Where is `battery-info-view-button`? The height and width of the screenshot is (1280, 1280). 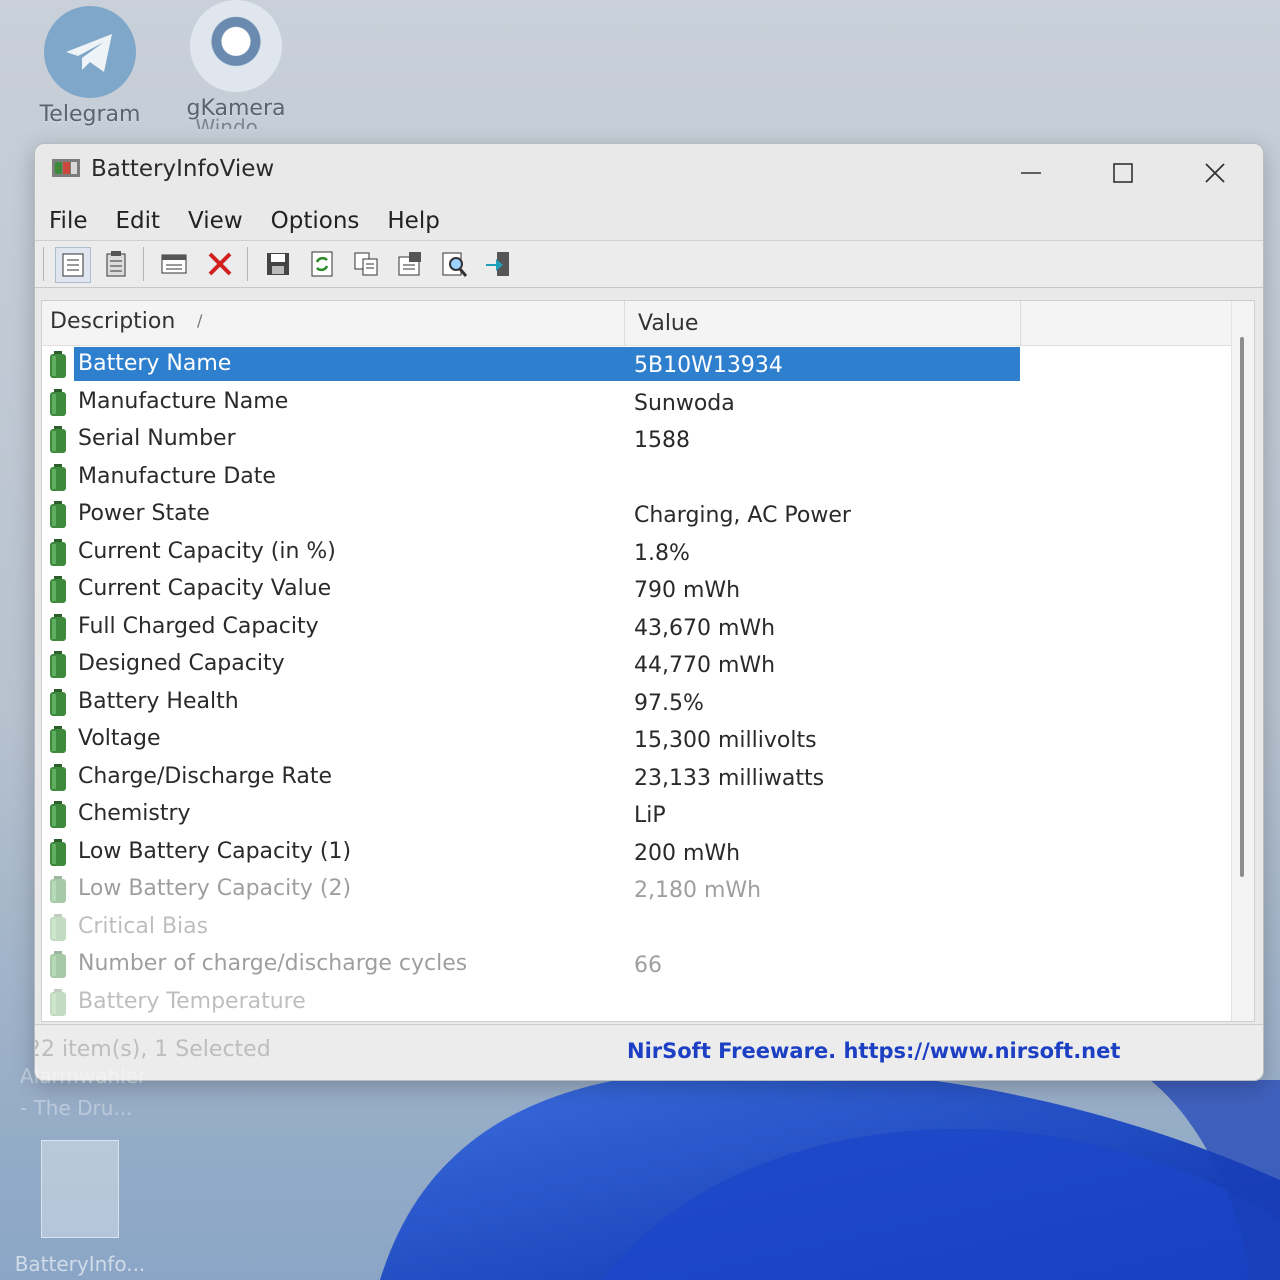 battery-info-view-button is located at coordinates (73, 265).